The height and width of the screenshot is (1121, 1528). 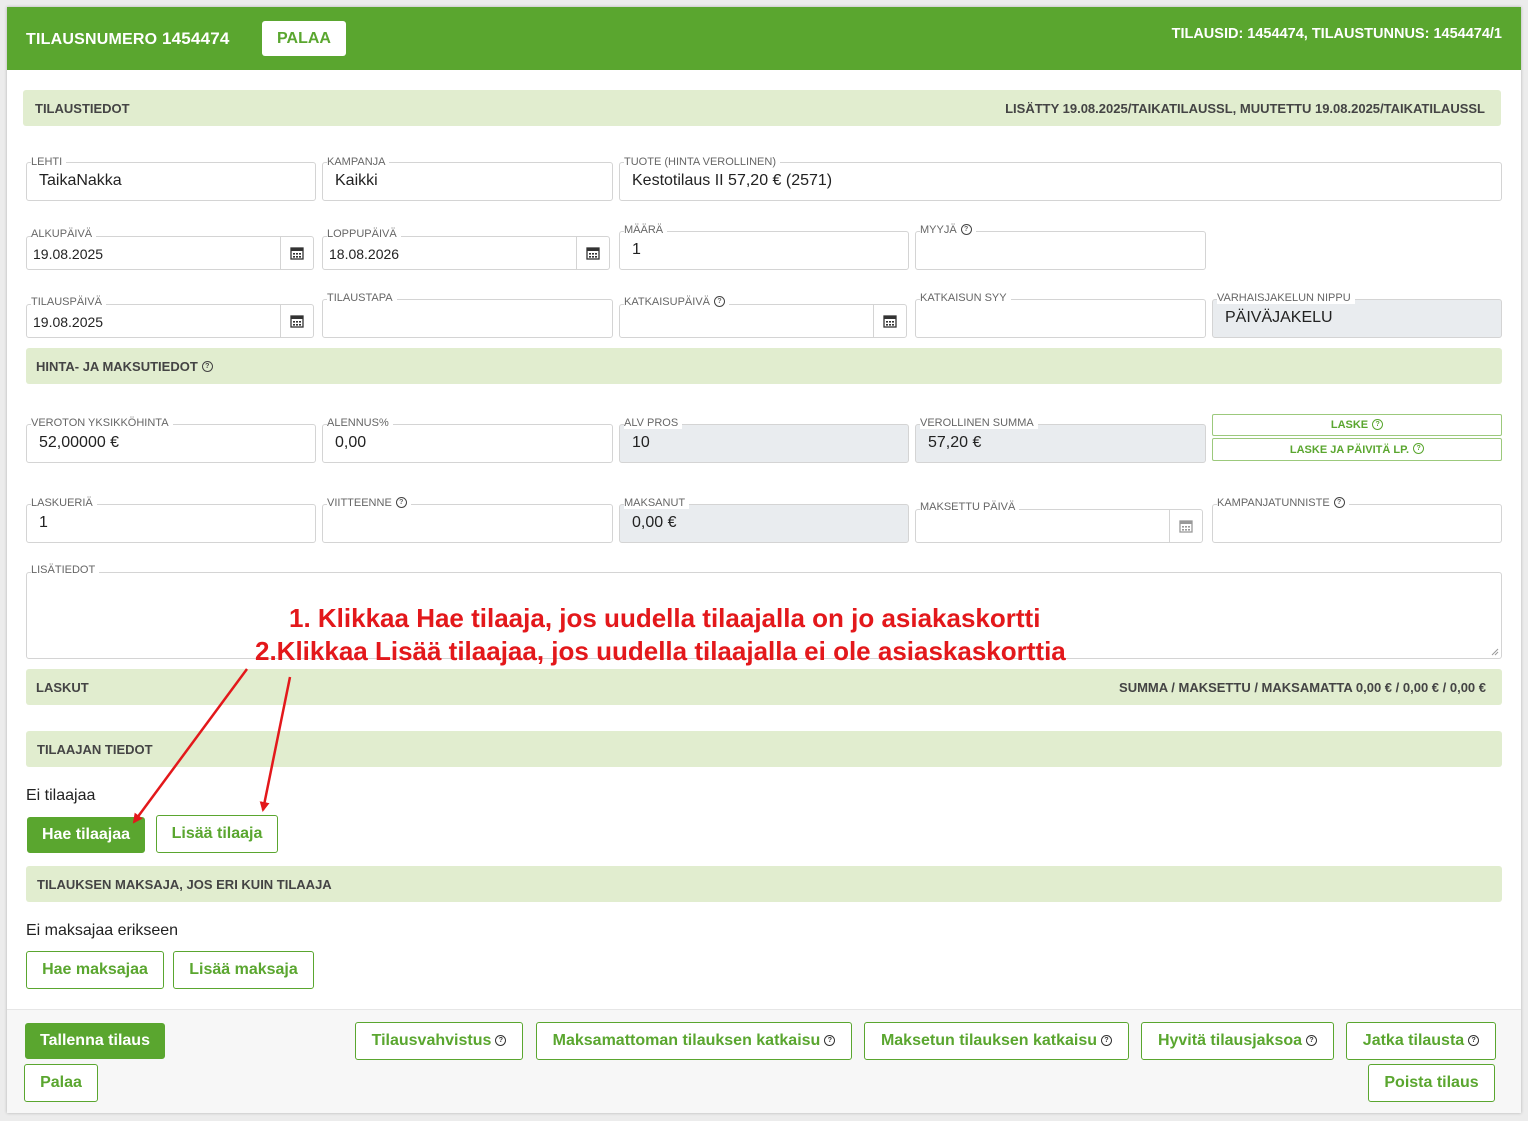 I want to click on field-label: KATKAISUN SYY, so click(x=965, y=298).